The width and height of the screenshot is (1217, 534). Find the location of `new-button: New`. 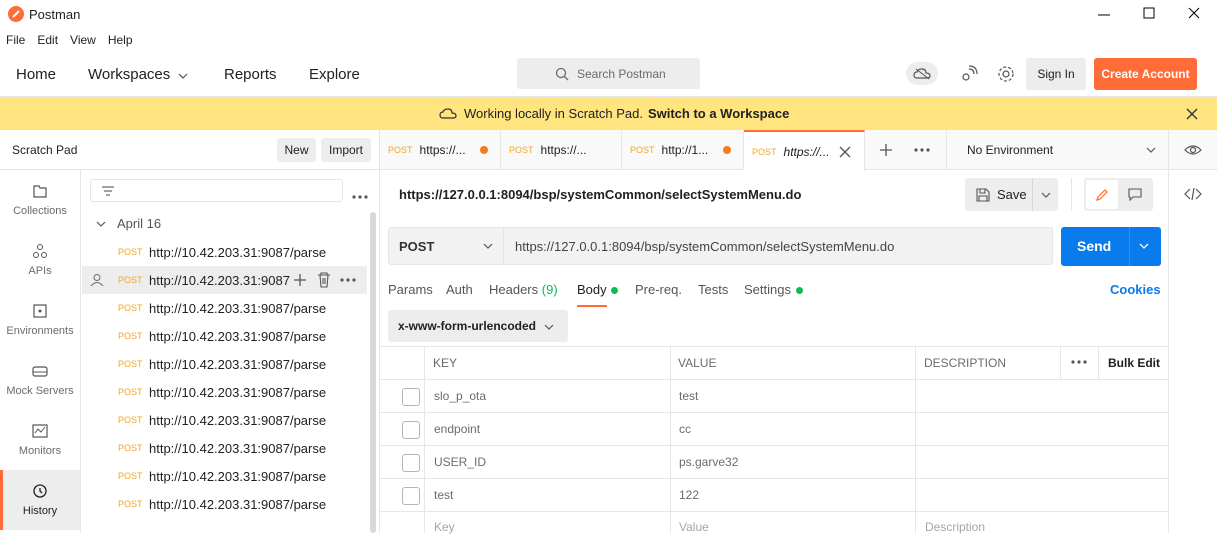

new-button: New is located at coordinates (296, 150).